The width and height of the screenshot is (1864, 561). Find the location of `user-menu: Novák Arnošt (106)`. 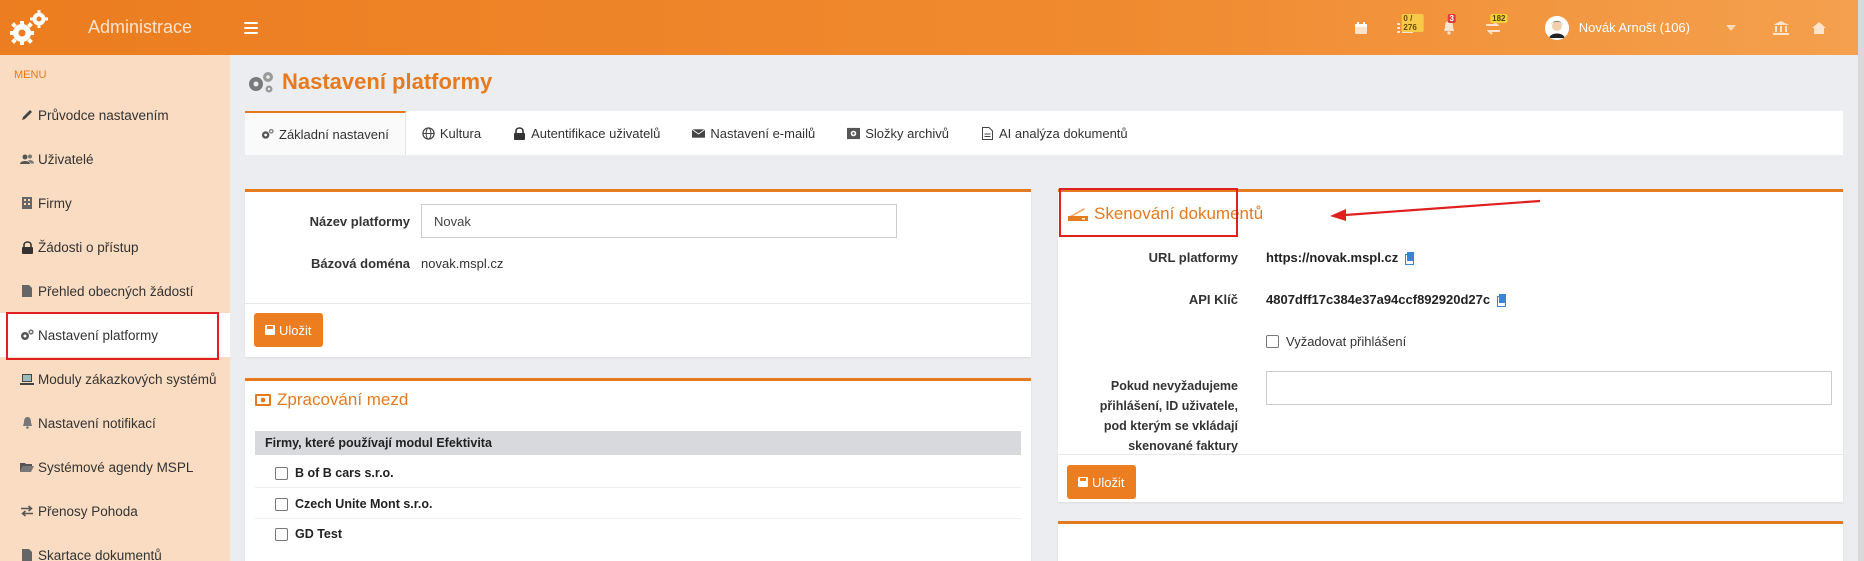

user-menu: Novák Arnošt (106) is located at coordinates (1640, 27).